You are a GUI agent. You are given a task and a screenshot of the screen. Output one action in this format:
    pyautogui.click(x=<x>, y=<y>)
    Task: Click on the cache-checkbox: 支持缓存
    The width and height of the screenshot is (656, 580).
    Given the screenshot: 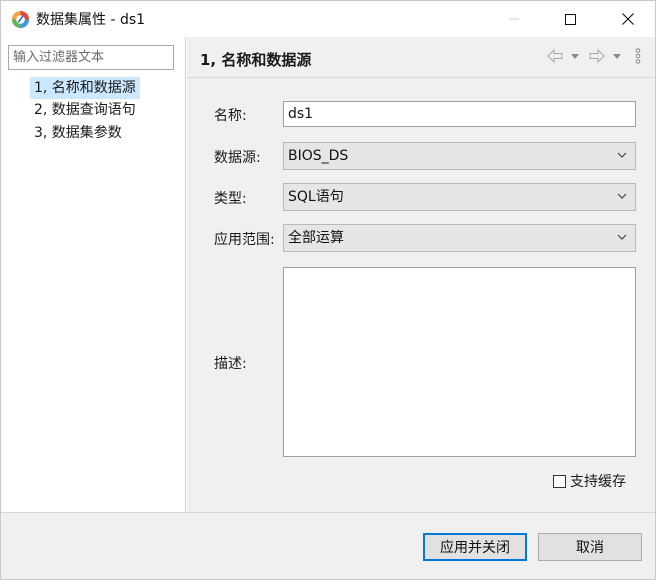 What is the action you would take?
    pyautogui.click(x=589, y=481)
    